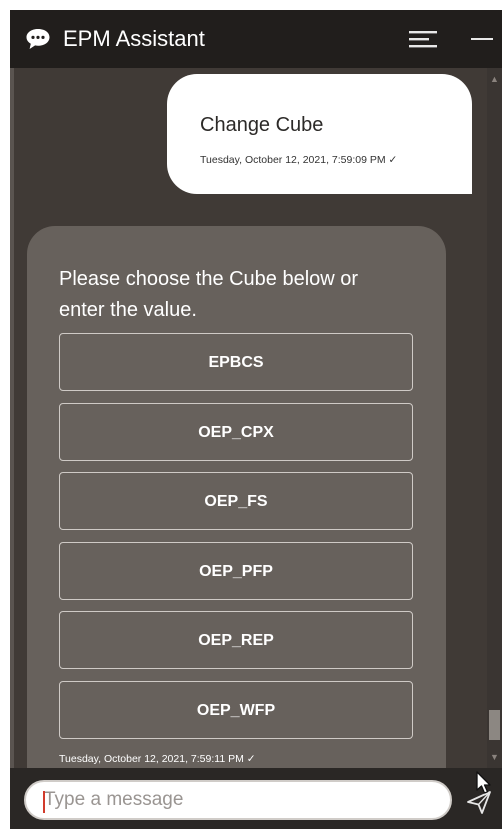 Image resolution: width=502 pixels, height=829 pixels. I want to click on message-input, so click(238, 800).